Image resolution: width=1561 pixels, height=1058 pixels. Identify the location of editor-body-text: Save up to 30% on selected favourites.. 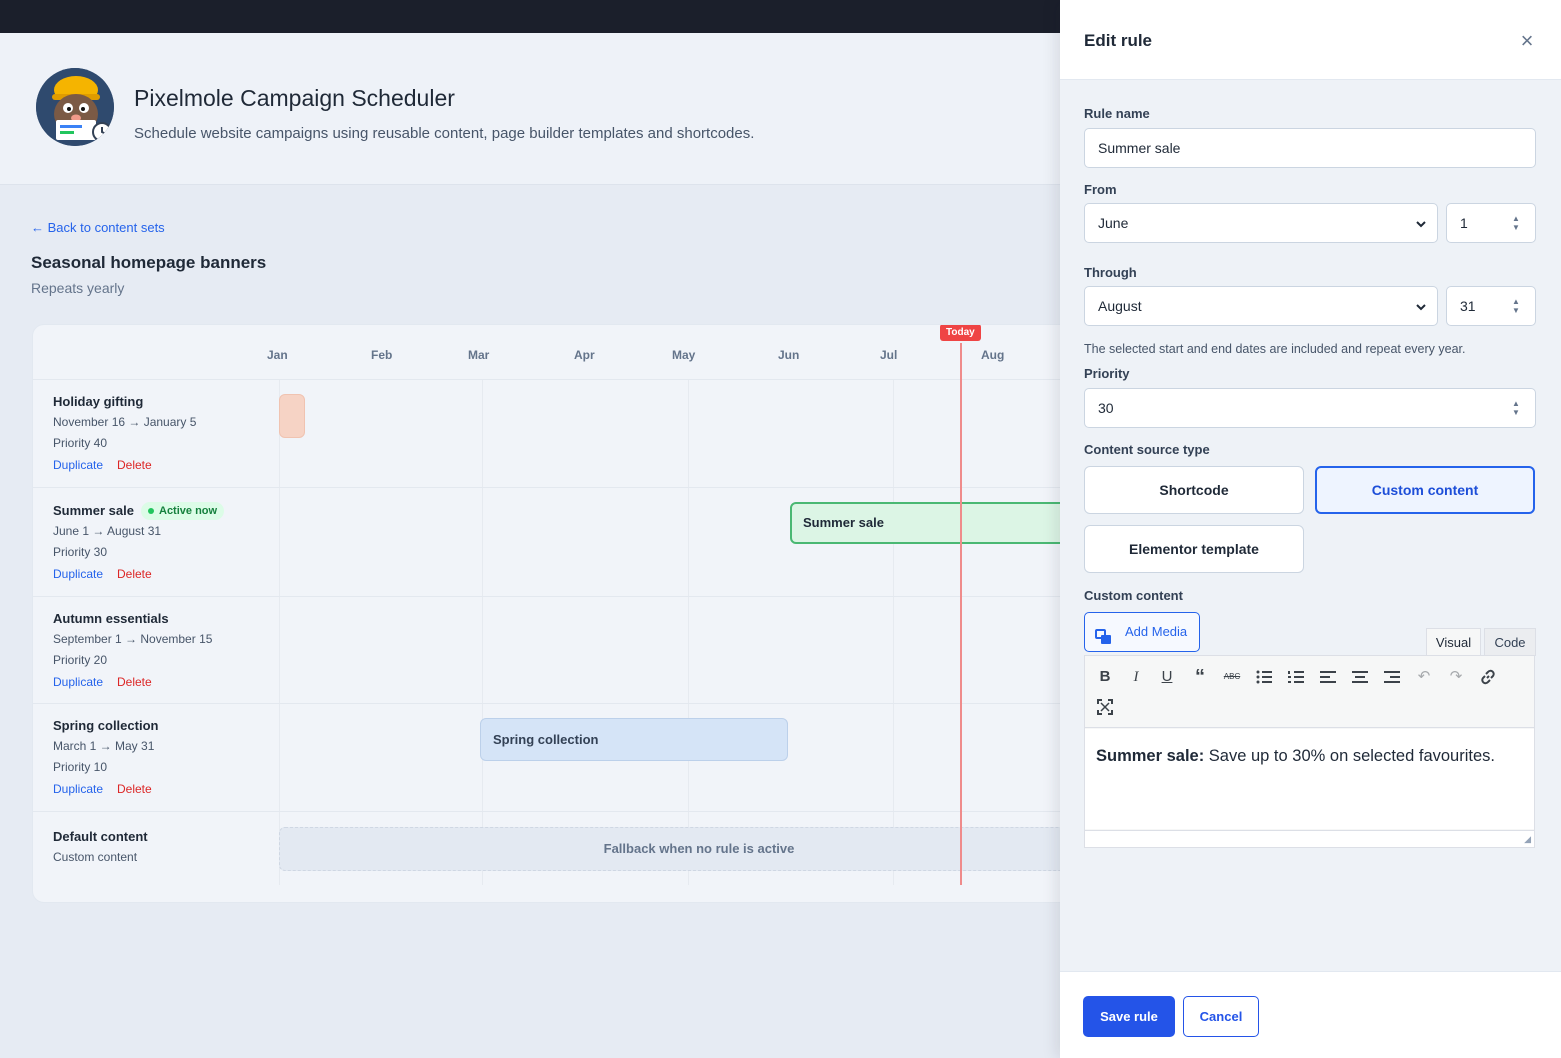
(1349, 756).